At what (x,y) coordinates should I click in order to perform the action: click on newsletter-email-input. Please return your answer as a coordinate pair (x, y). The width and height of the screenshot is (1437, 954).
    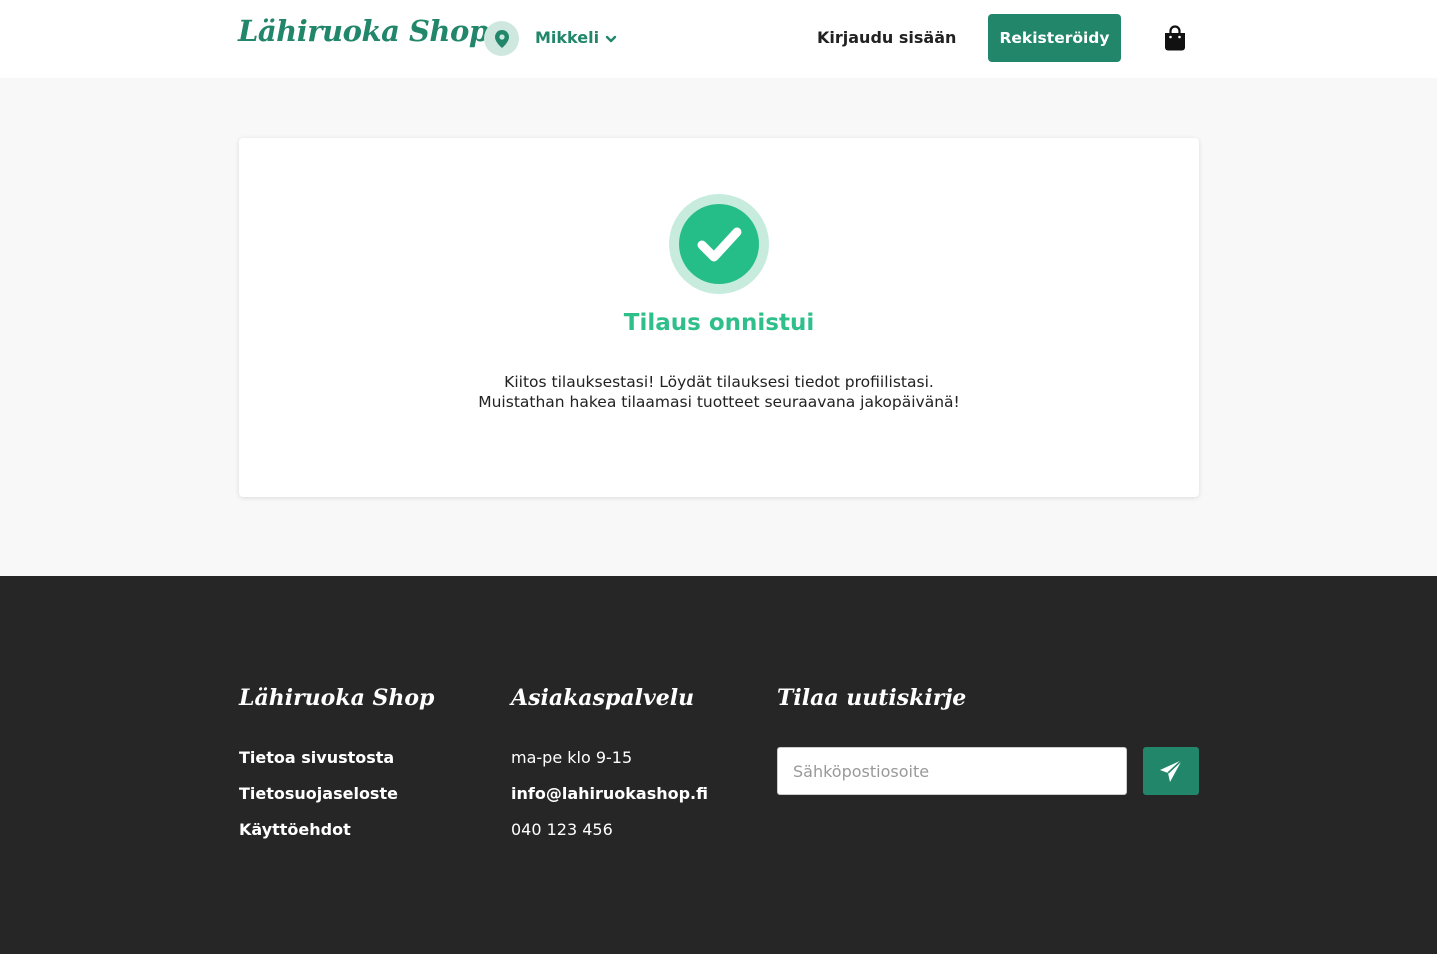
    Looking at the image, I should click on (952, 771).